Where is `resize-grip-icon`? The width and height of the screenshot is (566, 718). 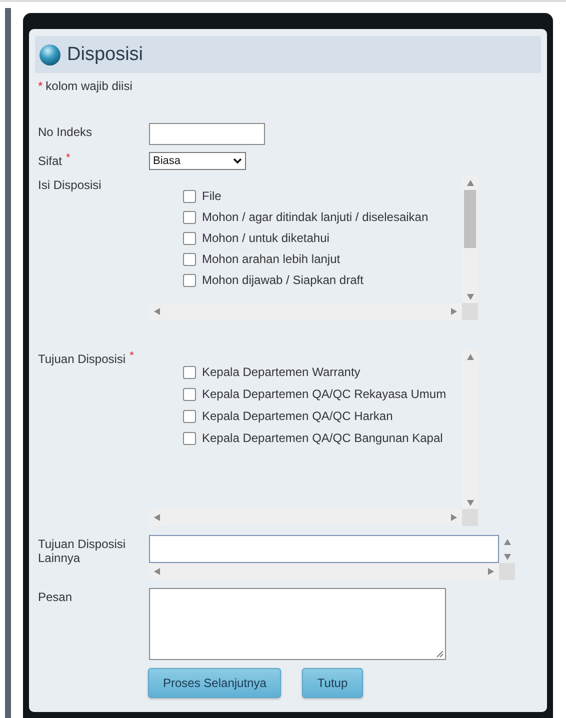
resize-grip-icon is located at coordinates (440, 654).